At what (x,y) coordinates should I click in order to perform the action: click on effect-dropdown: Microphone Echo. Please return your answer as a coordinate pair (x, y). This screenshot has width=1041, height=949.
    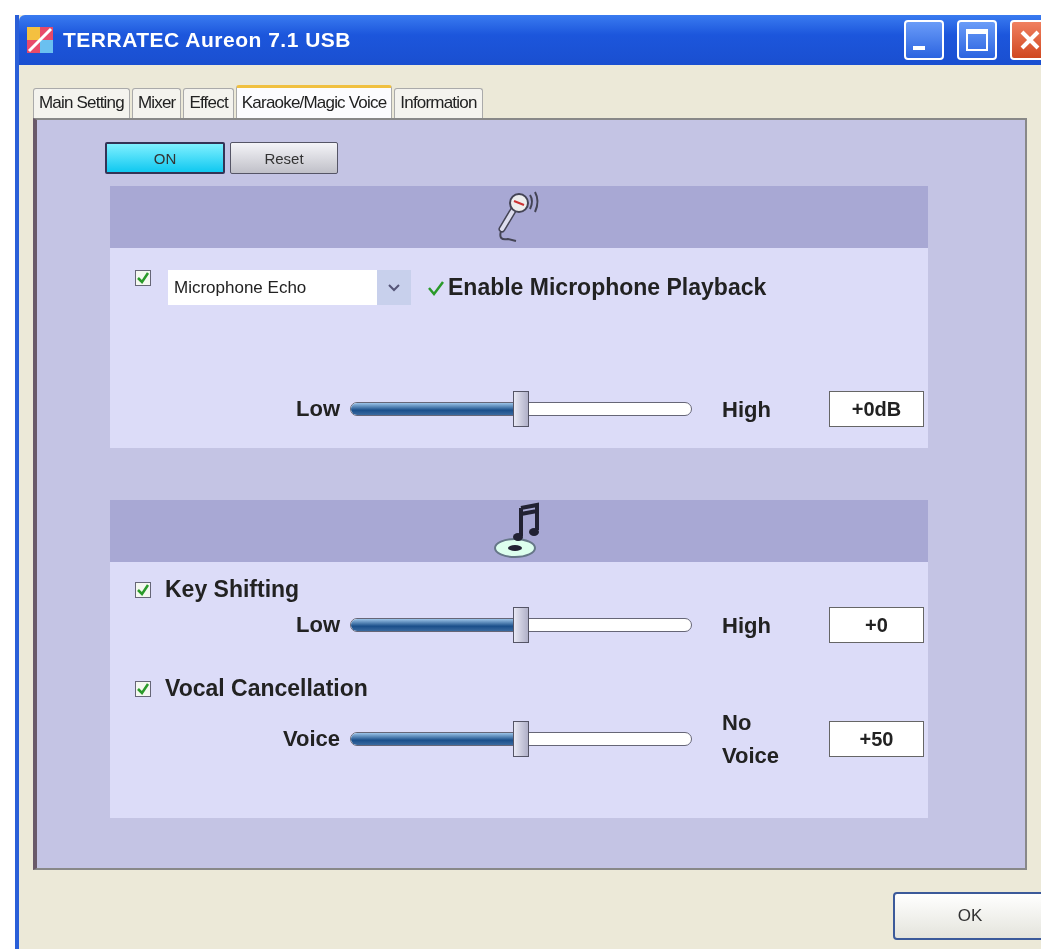
    Looking at the image, I should click on (289, 287).